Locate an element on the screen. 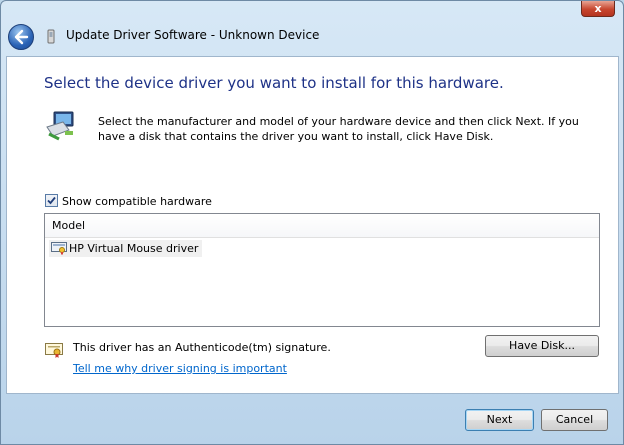  hardware-driver-icon is located at coordinates (60, 126).